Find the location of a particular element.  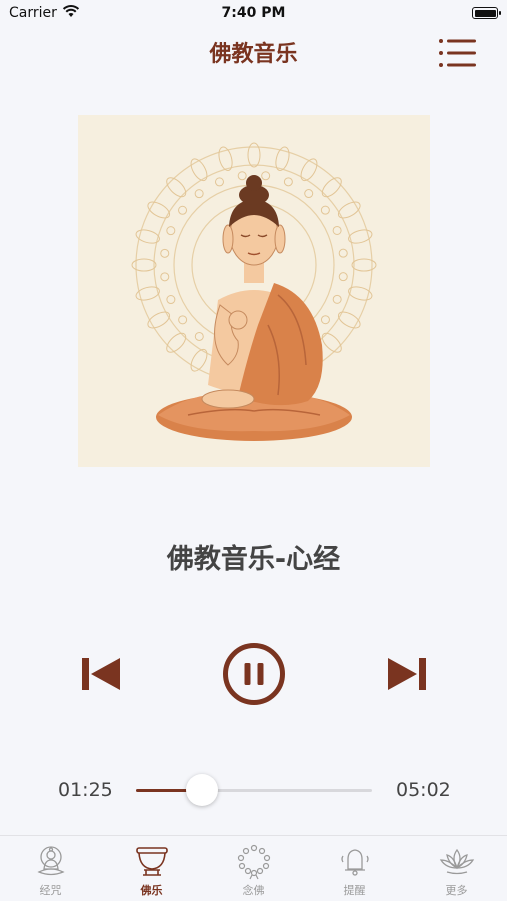

prayer-beads-icon is located at coordinates (254, 862).